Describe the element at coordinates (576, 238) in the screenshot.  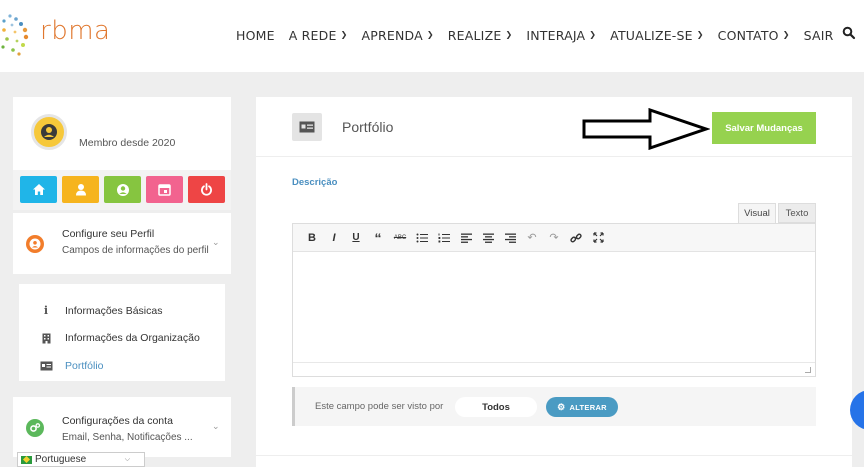
I see `link-icon` at that location.